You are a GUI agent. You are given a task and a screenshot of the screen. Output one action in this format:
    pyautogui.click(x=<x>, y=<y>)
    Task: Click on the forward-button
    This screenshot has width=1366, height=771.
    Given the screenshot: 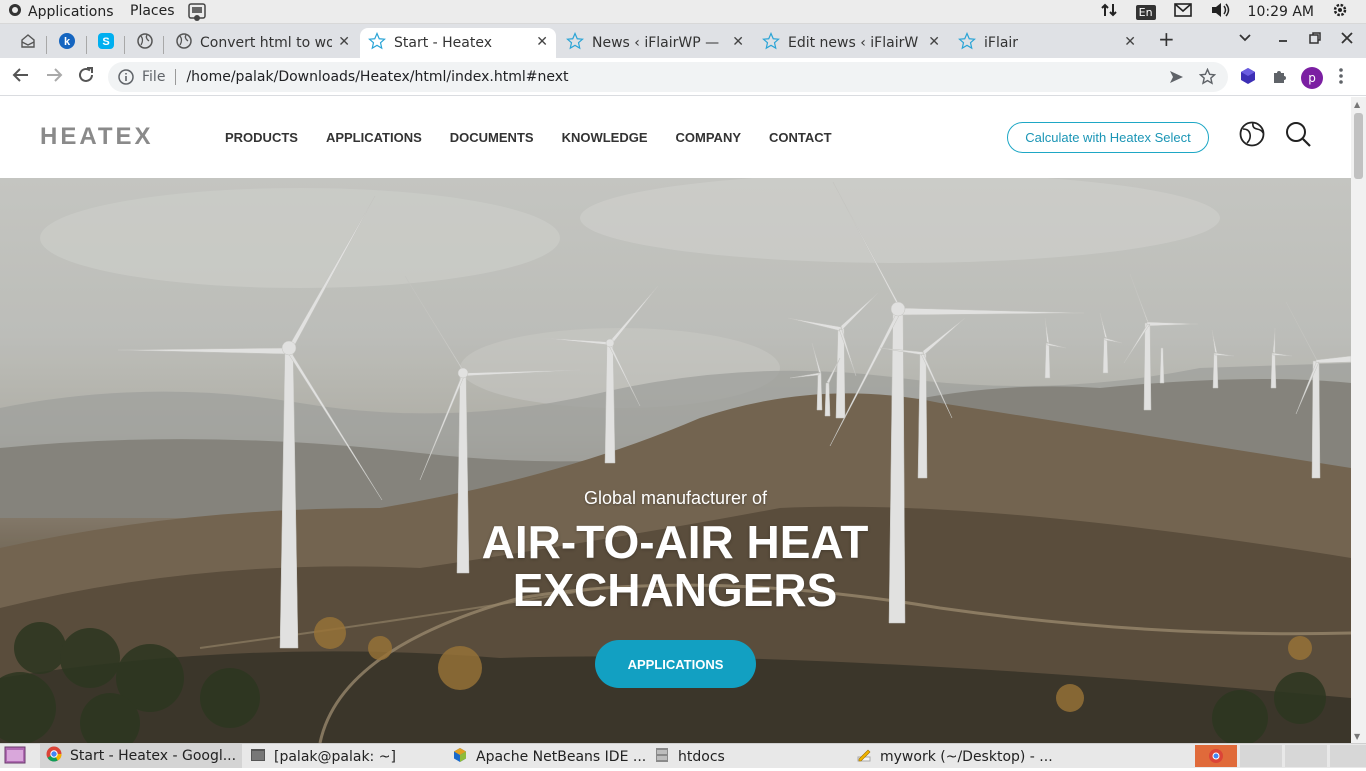 What is the action you would take?
    pyautogui.click(x=54, y=77)
    